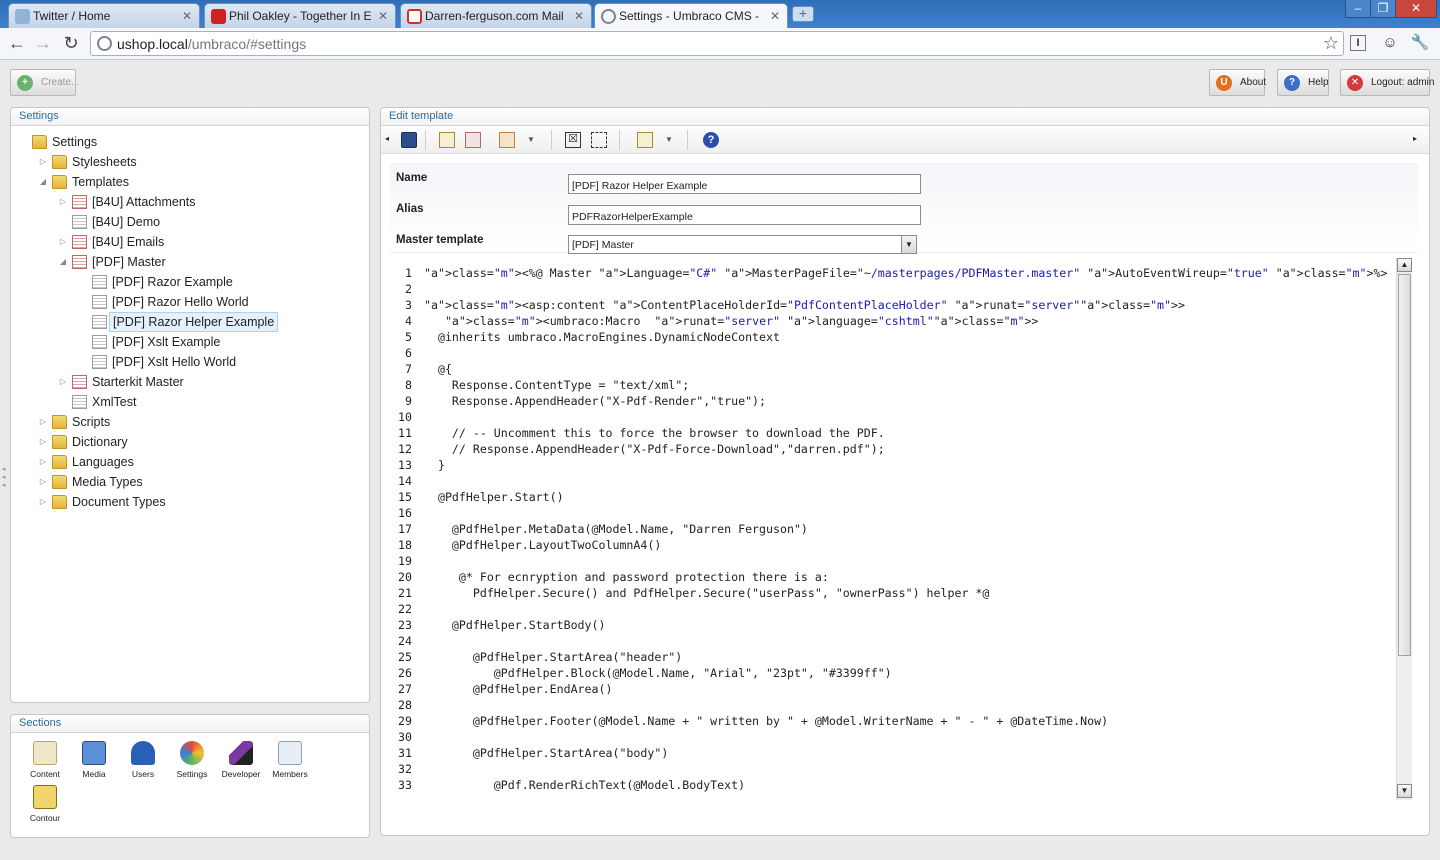 The width and height of the screenshot is (1440, 860). What do you see at coordinates (1358, 43) in the screenshot?
I see `page-menu-icon: I` at bounding box center [1358, 43].